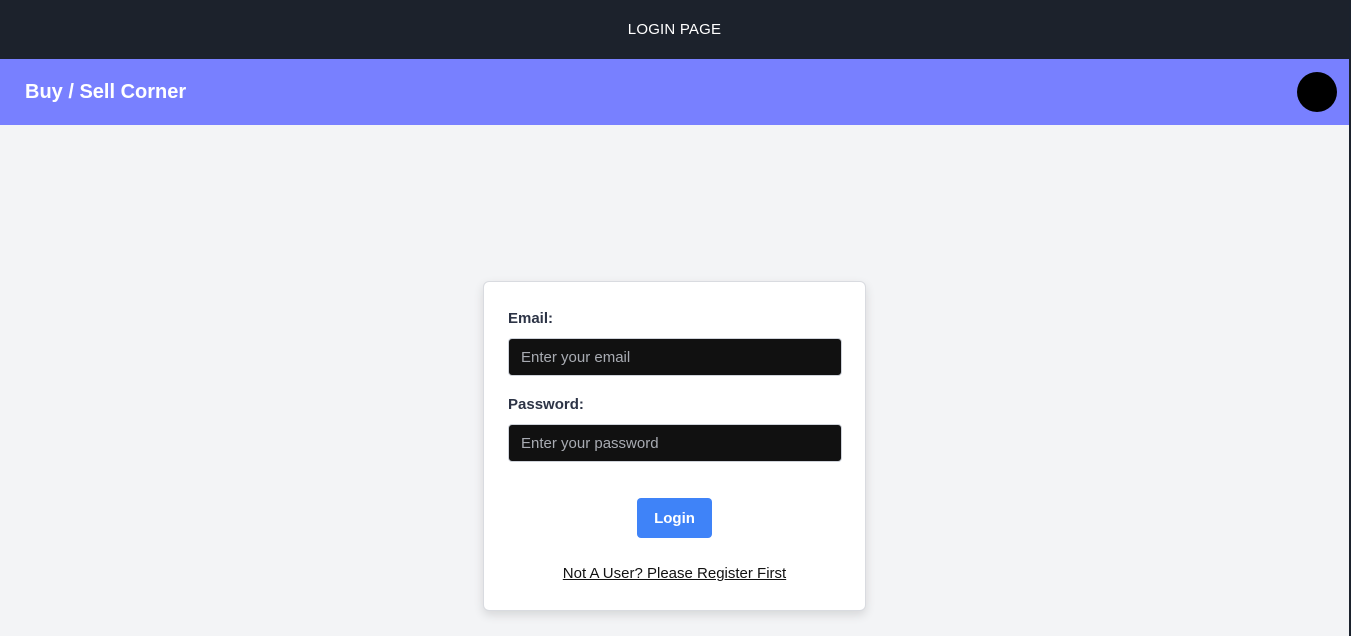  I want to click on page-title: LOGIN PAGE, so click(674, 29).